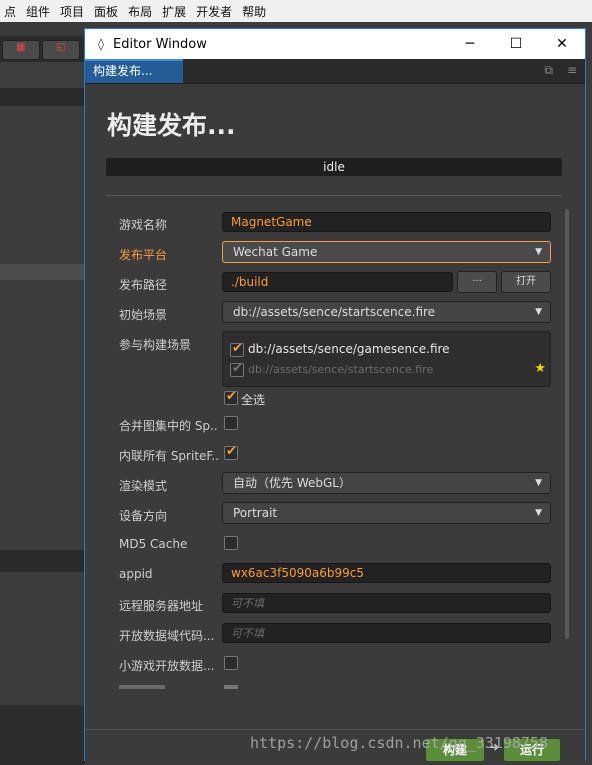 The image size is (592, 765). Describe the element at coordinates (349, 349) in the screenshot. I see `scene-path: db://assets/sence/gamesence.fire` at that location.